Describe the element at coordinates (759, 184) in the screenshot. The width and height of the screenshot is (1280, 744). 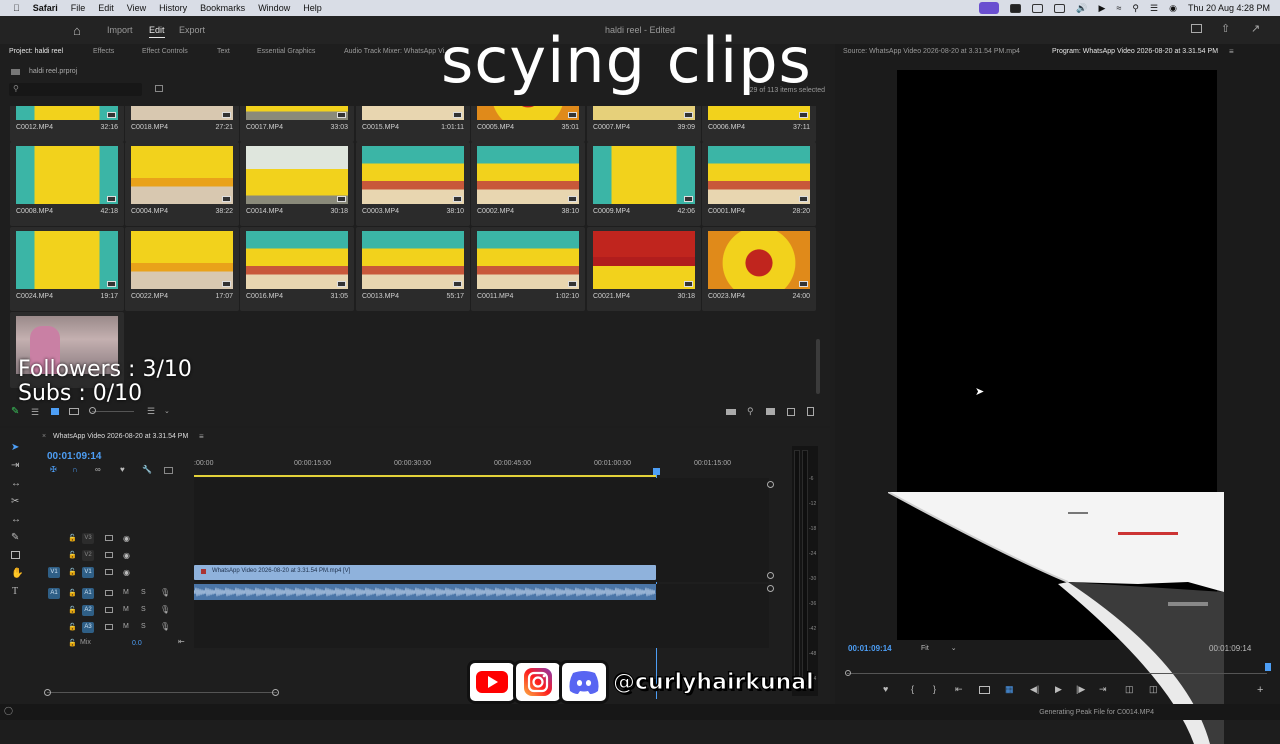
I see `clip-item: C0001.MP4 28:20` at that location.